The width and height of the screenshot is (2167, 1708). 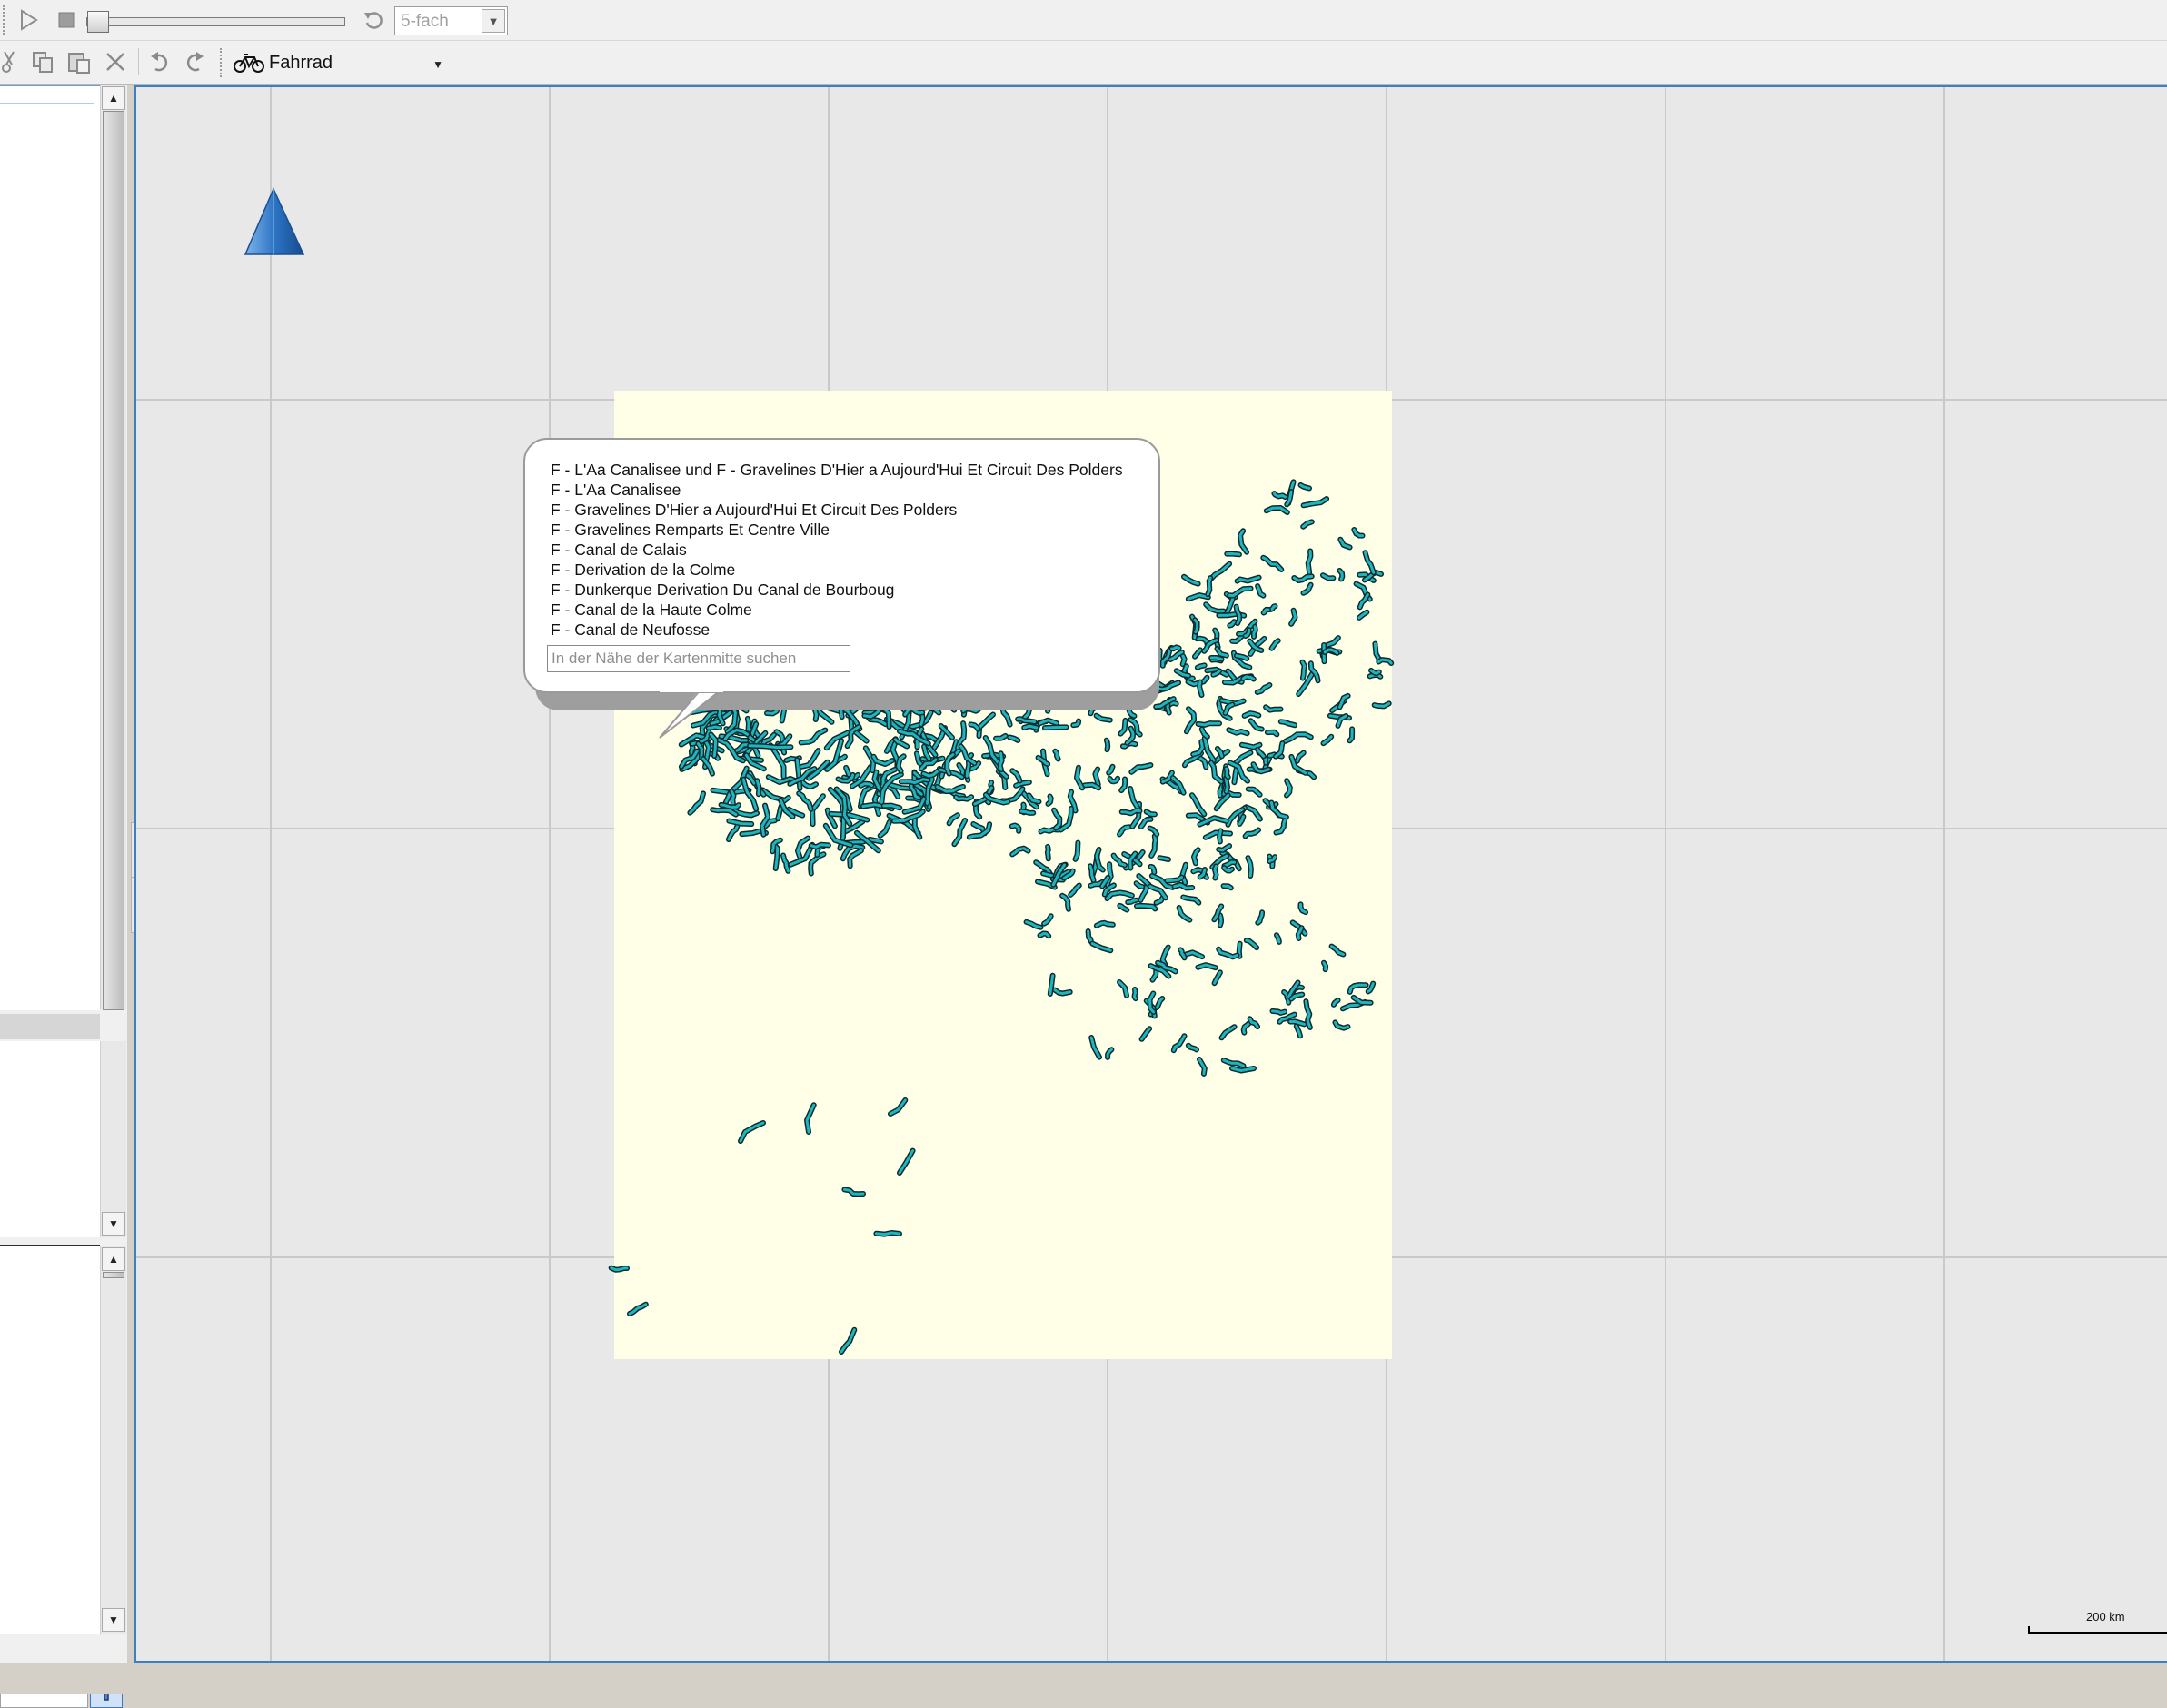 I want to click on search-result-item: F - Gravelines Remparts Et Centre Ville, so click(x=837, y=530).